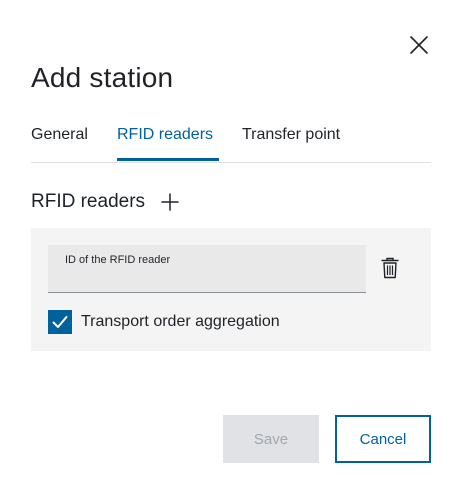 The height and width of the screenshot is (495, 460). Describe the element at coordinates (291, 143) in the screenshot. I see `tab-transfer-point: Transfer point` at that location.